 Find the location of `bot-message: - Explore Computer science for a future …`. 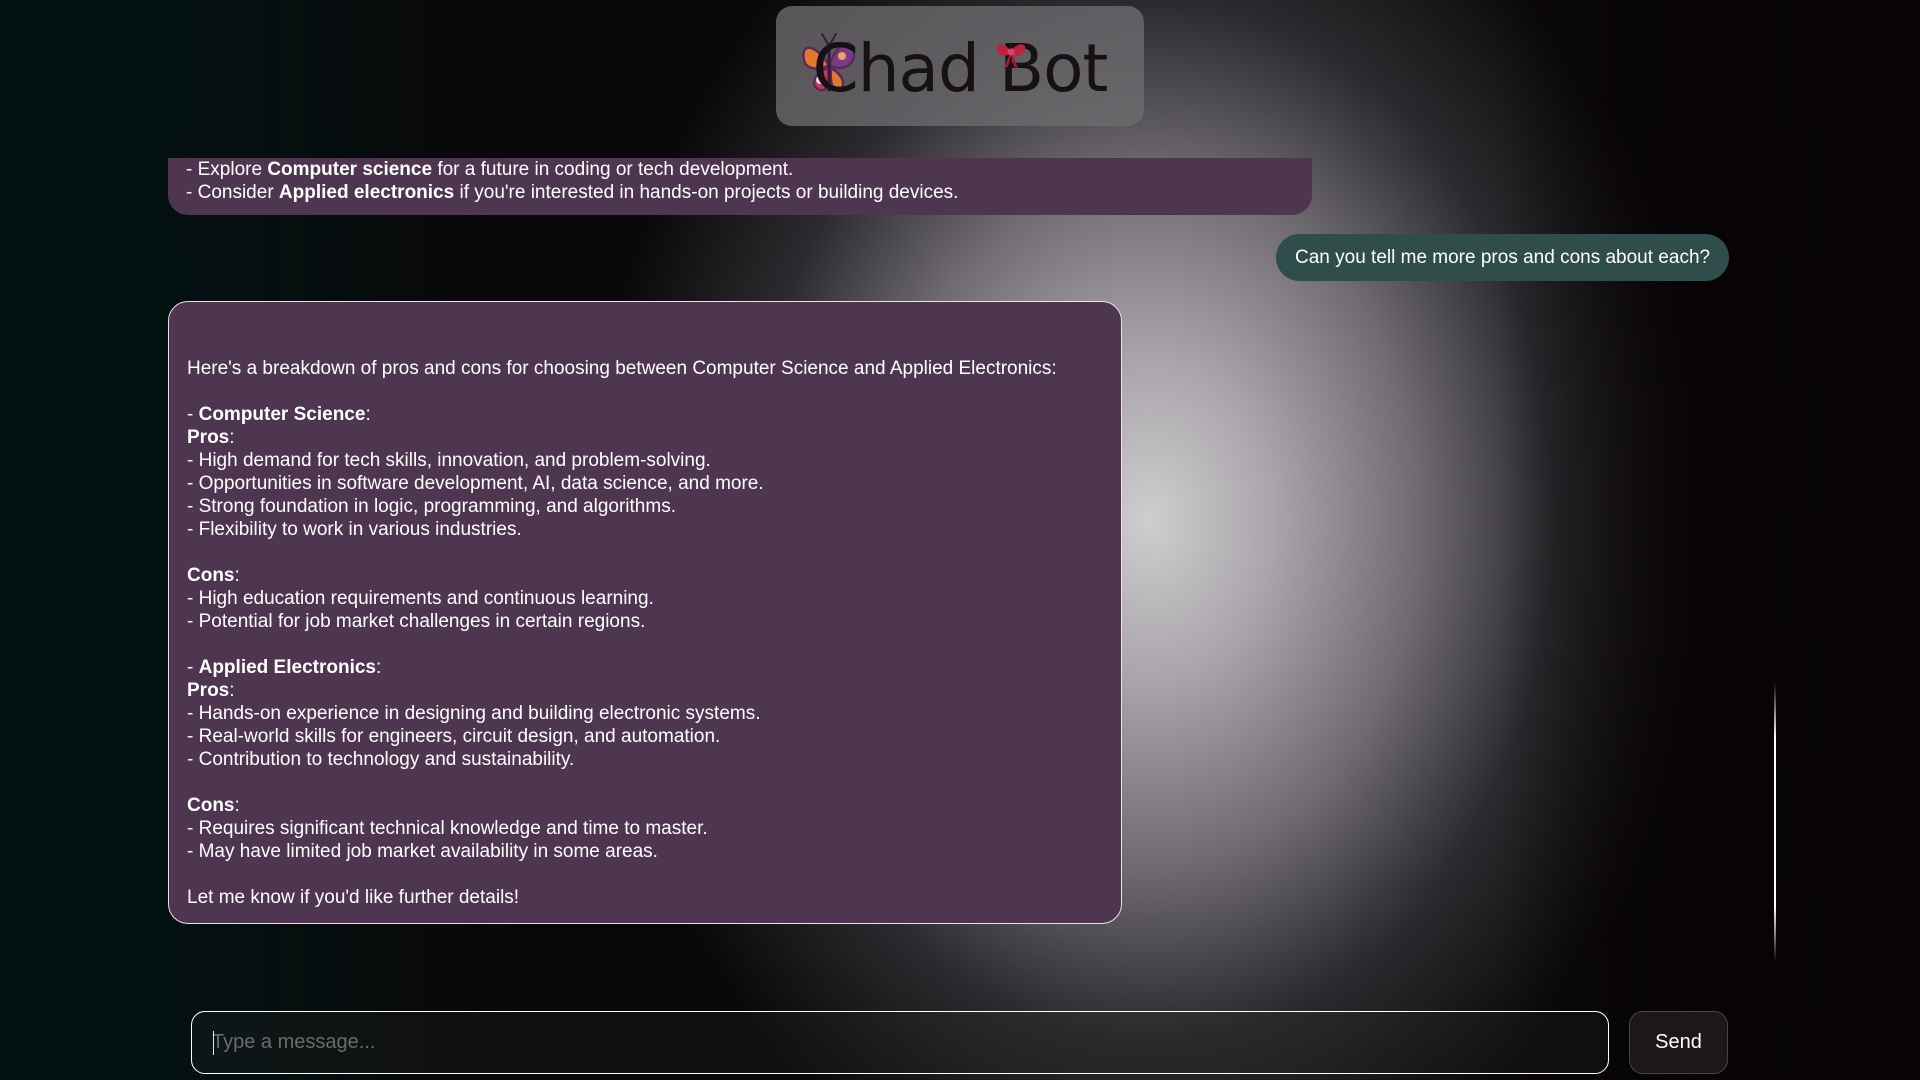

bot-message: - Explore Computer science for a future … is located at coordinates (740, 186).